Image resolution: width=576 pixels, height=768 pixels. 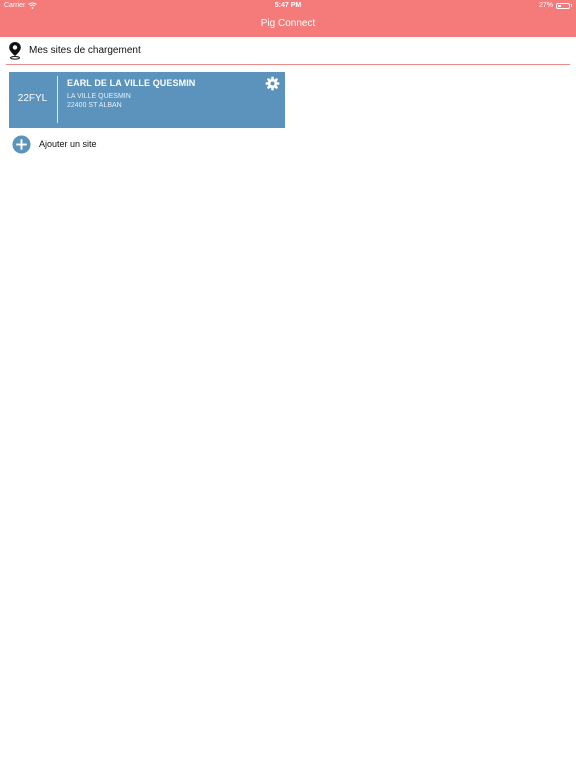 I want to click on section-divider, so click(x=288, y=64).